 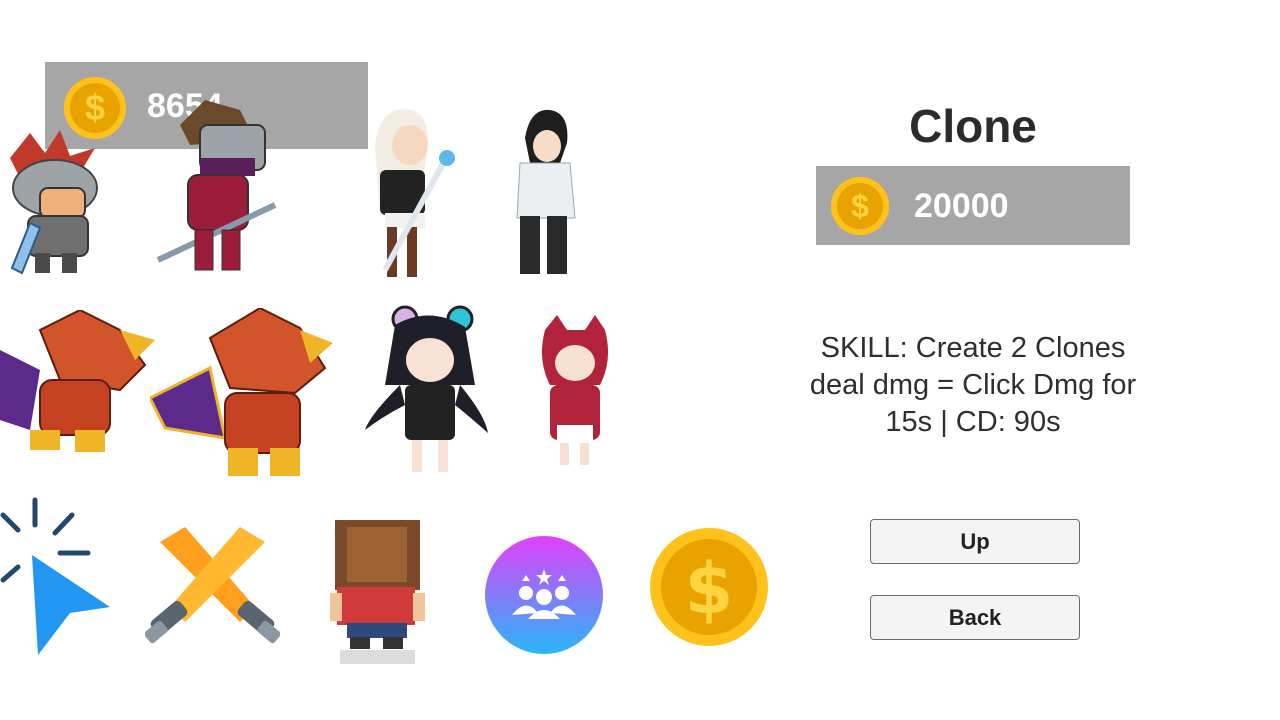 What do you see at coordinates (973, 126) in the screenshot?
I see `item-title: Clone` at bounding box center [973, 126].